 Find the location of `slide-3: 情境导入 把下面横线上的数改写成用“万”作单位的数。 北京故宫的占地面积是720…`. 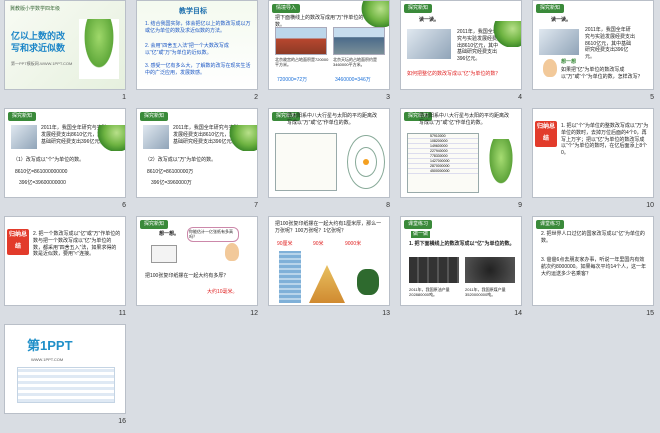

slide-3: 情境导入 把下面横线上的数改写成用“万”作单位的数。 北京故宫的占地面积是720… is located at coordinates (329, 45).